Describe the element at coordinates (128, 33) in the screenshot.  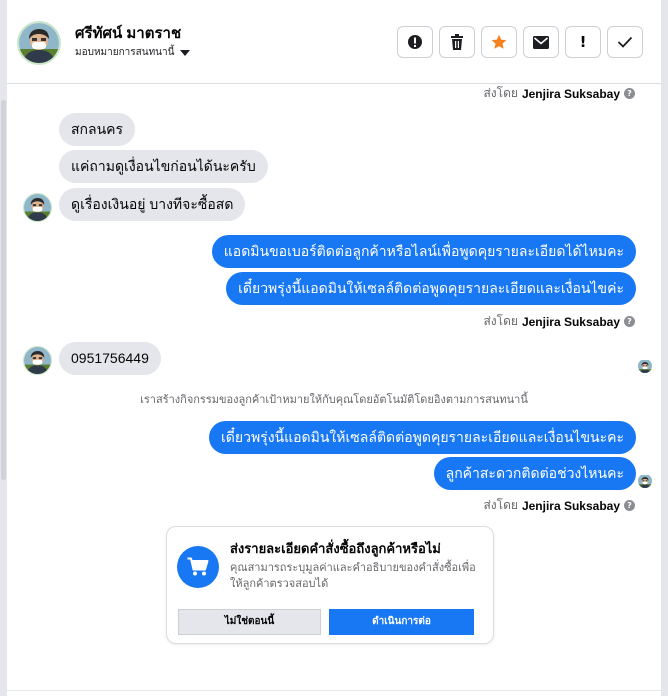
I see `contact-name: ศรีทัศน์ มาตราช` at that location.